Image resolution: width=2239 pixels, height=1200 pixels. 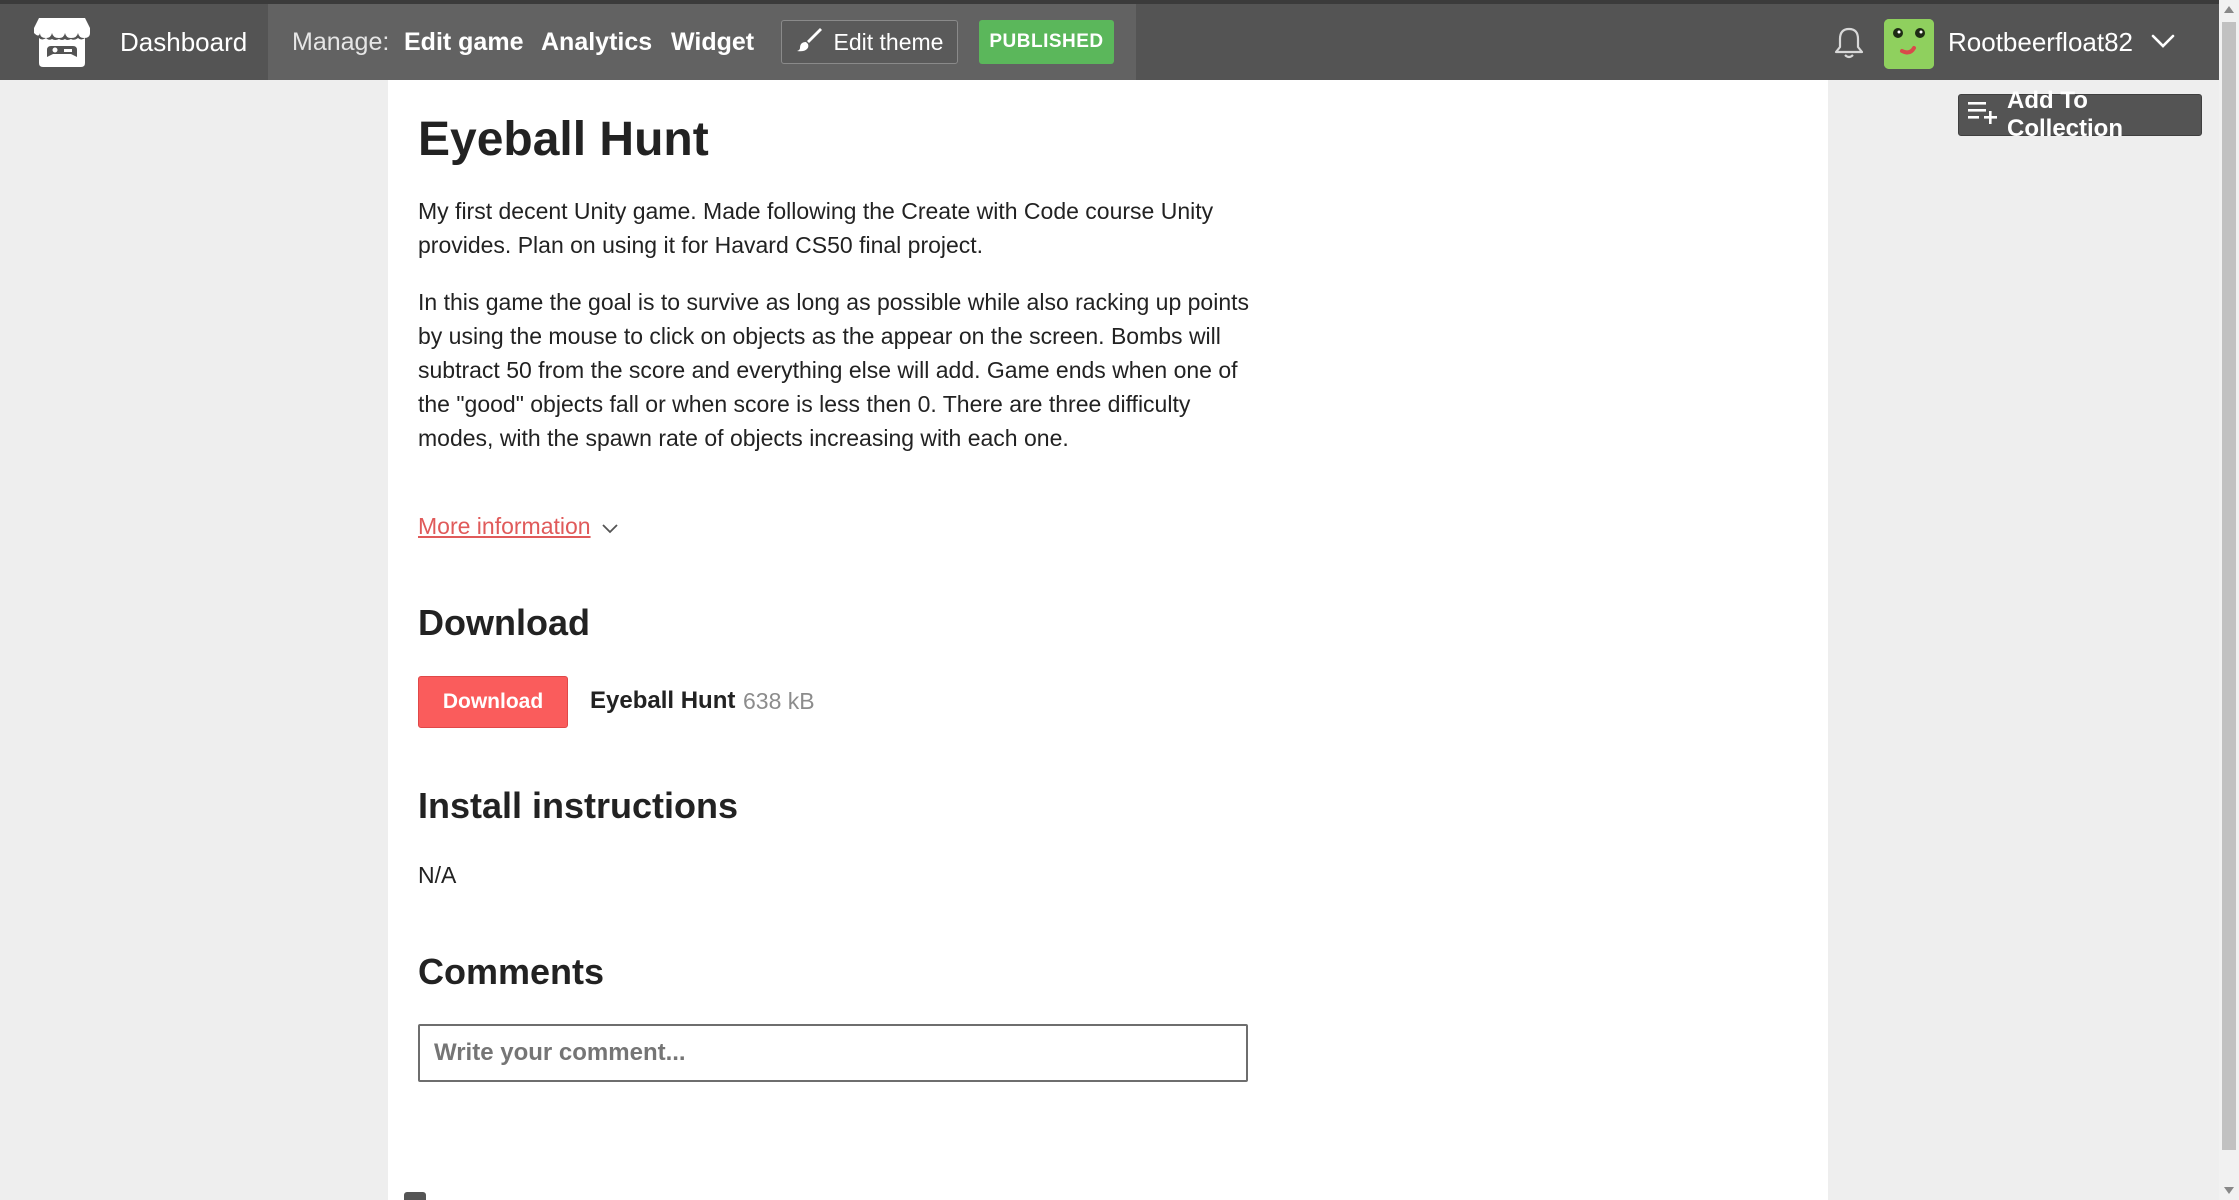 What do you see at coordinates (183, 42) in the screenshot?
I see `dashboard-link: Dashboard` at bounding box center [183, 42].